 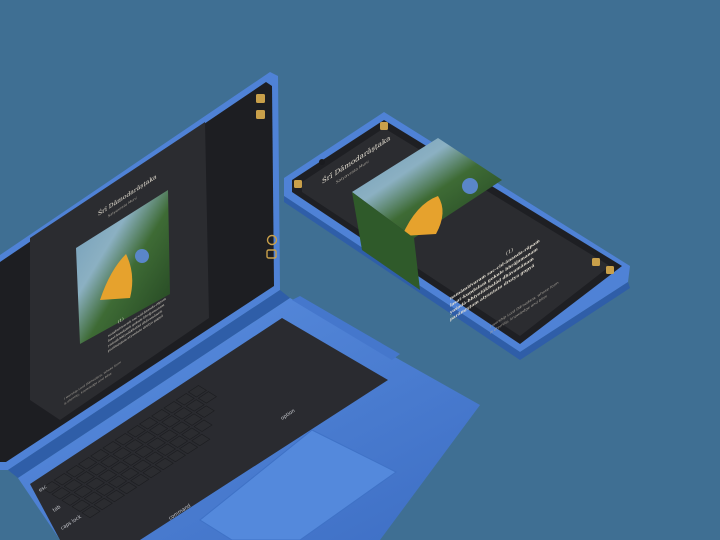 What do you see at coordinates (470, 186) in the screenshot?
I see `phone-art-child` at bounding box center [470, 186].